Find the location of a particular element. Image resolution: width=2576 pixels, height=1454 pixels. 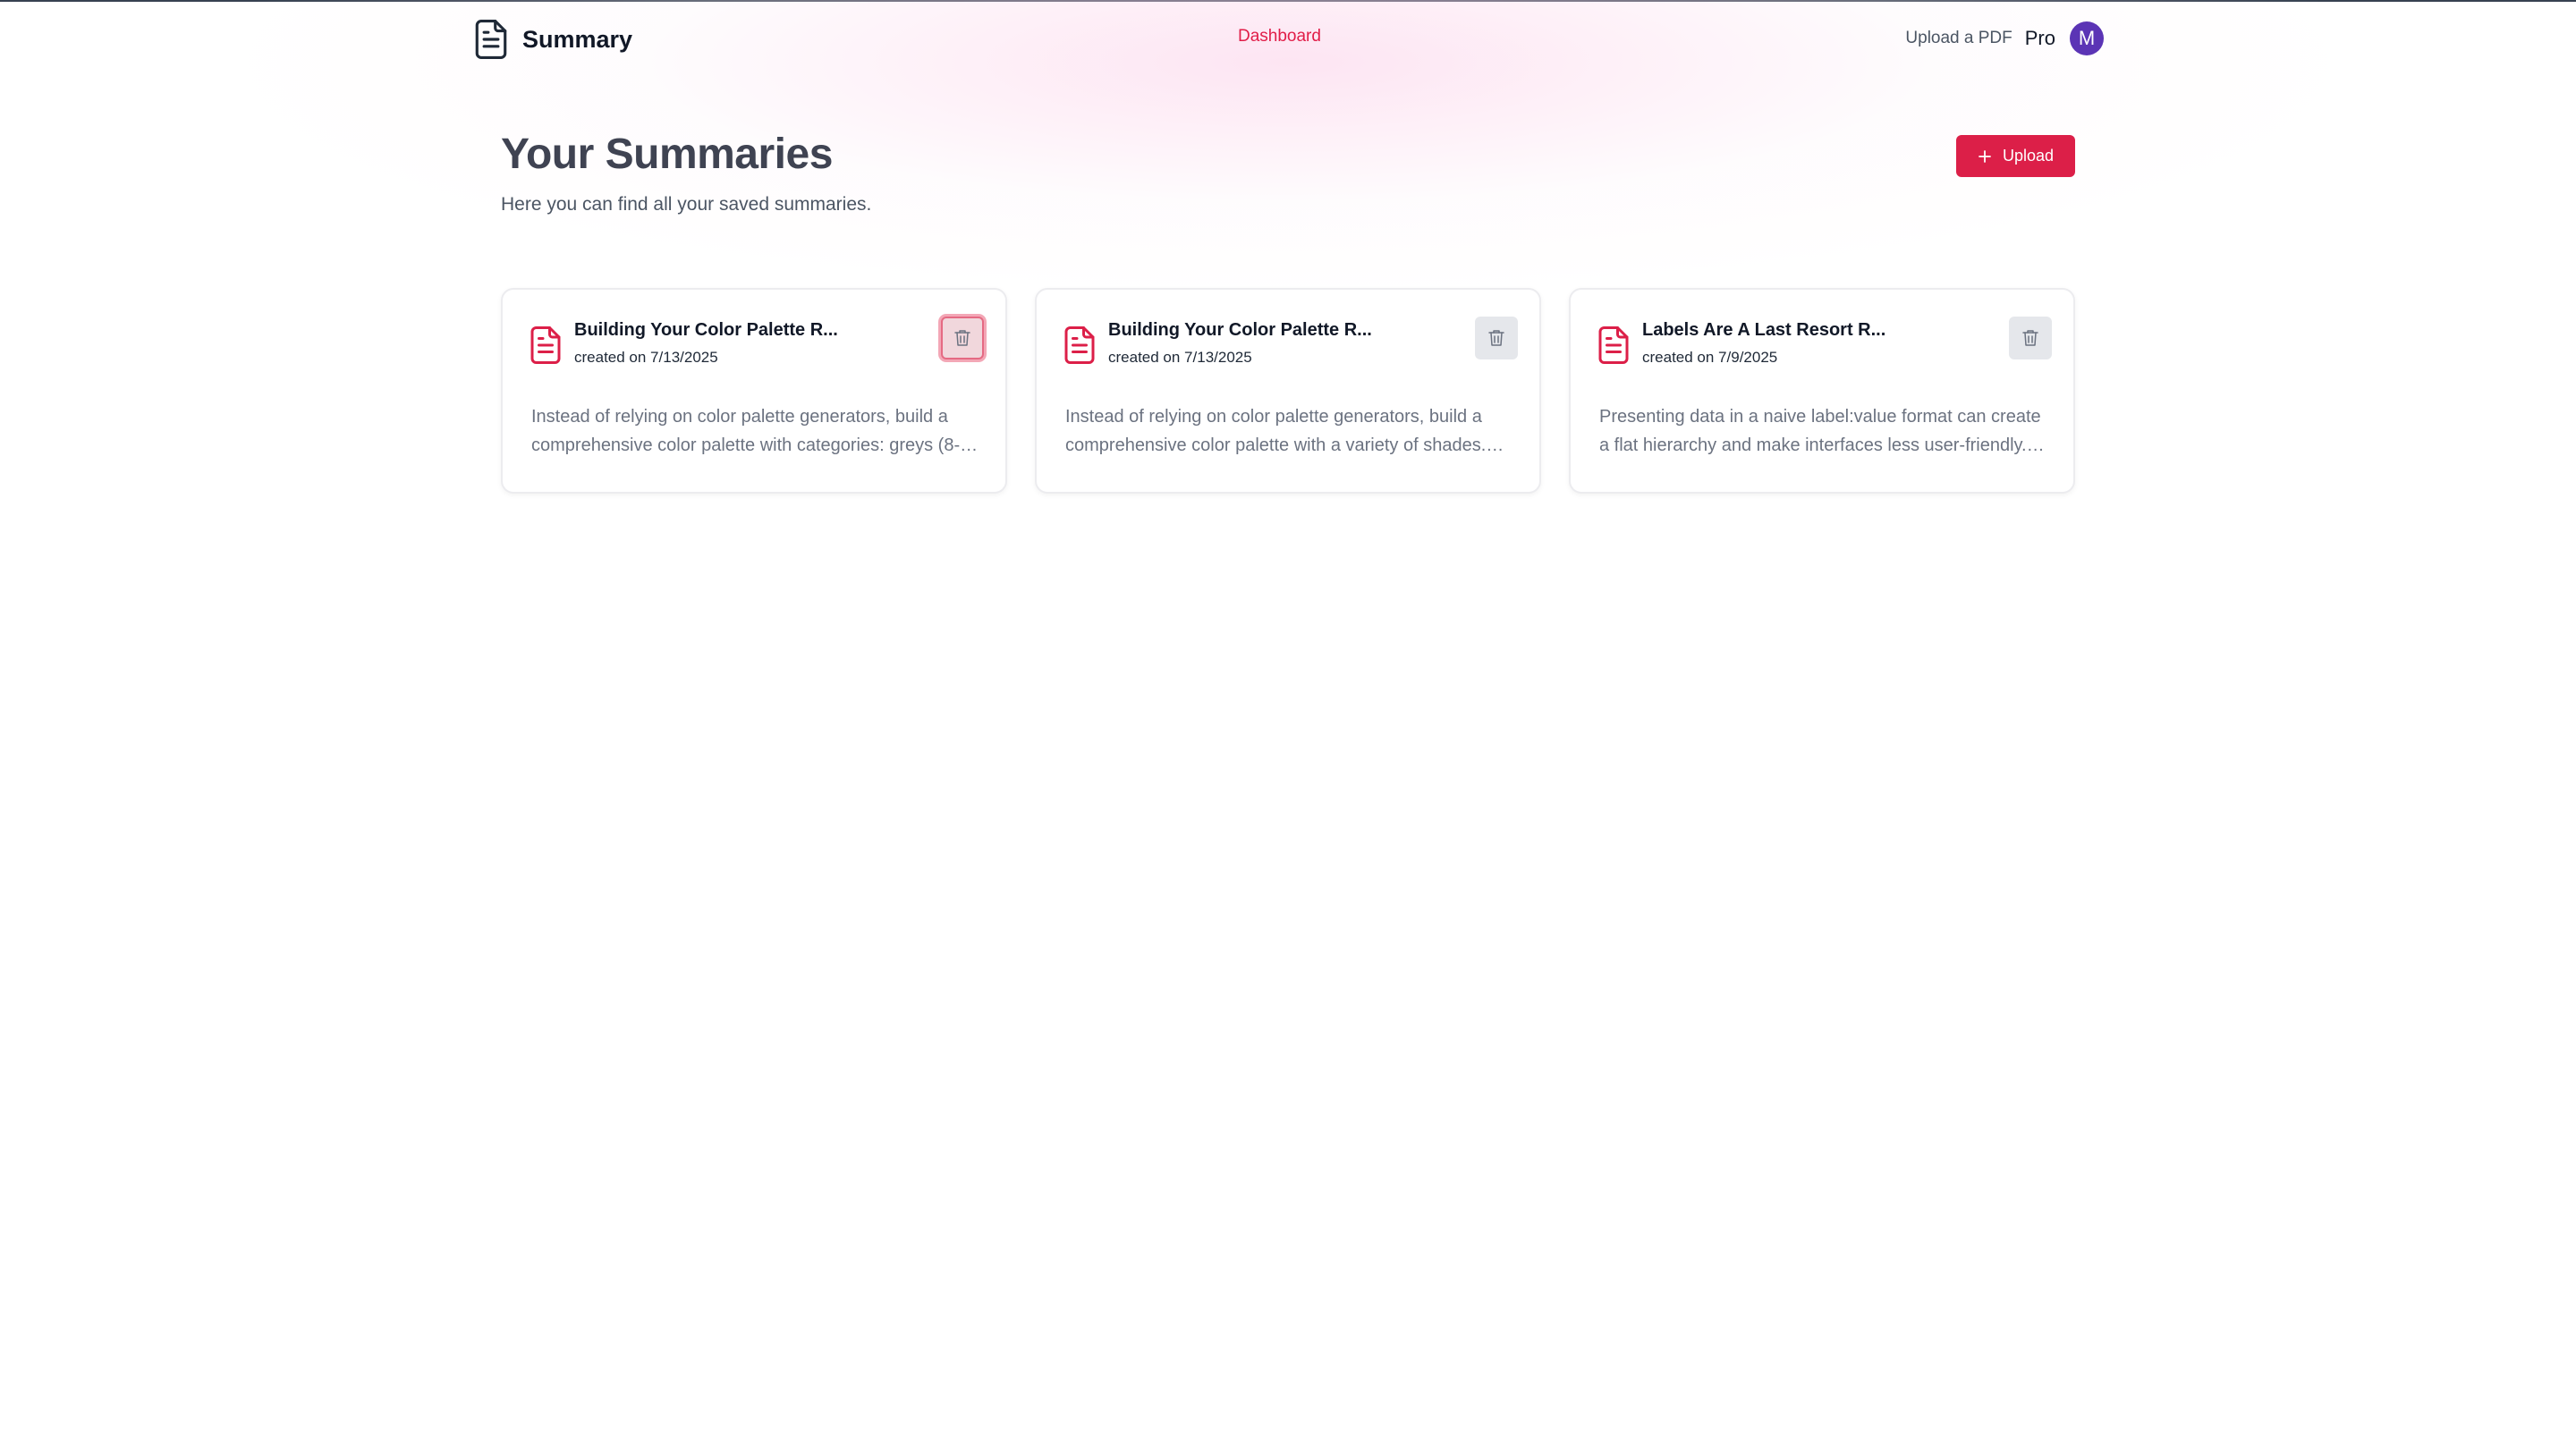

upload-button-label: Upload is located at coordinates (2028, 156).